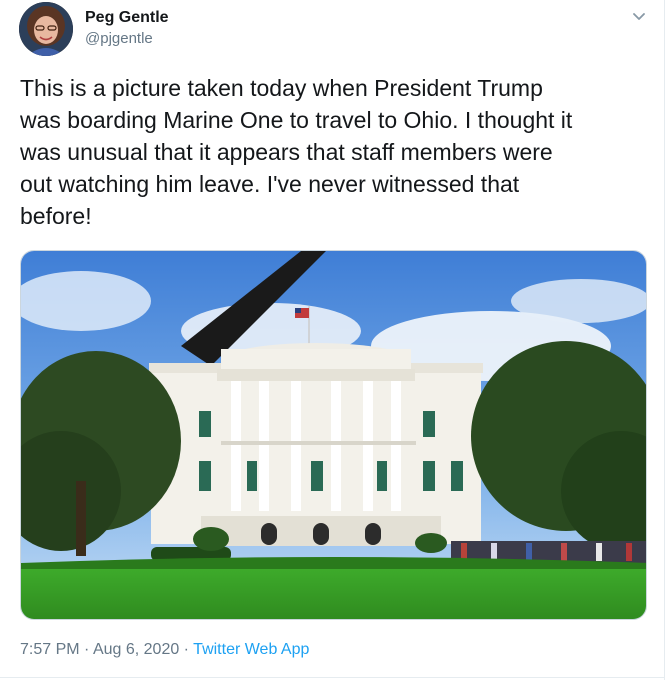  Describe the element at coordinates (127, 18) in the screenshot. I see `display-name: Peg Gentle` at that location.